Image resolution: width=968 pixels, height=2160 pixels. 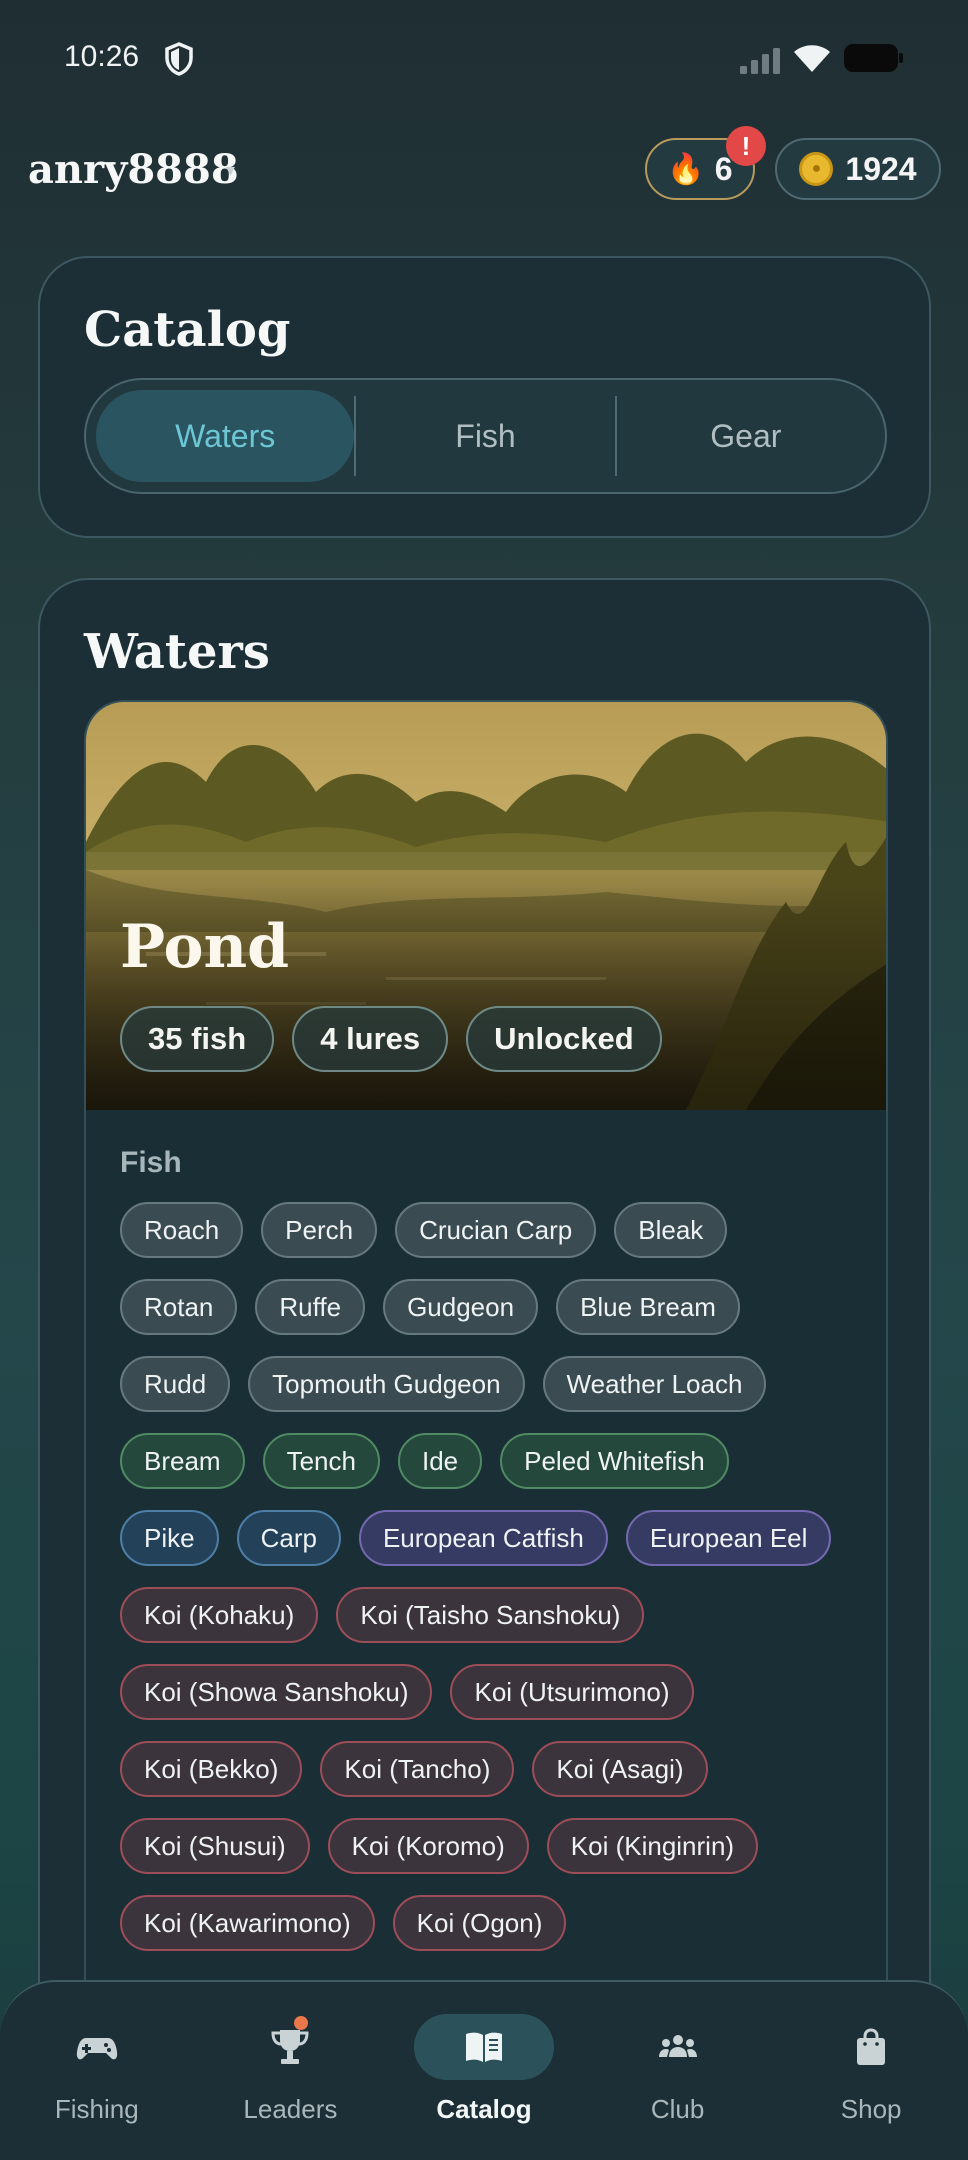 What do you see at coordinates (871, 2109) in the screenshot?
I see `nav-label: Shop` at bounding box center [871, 2109].